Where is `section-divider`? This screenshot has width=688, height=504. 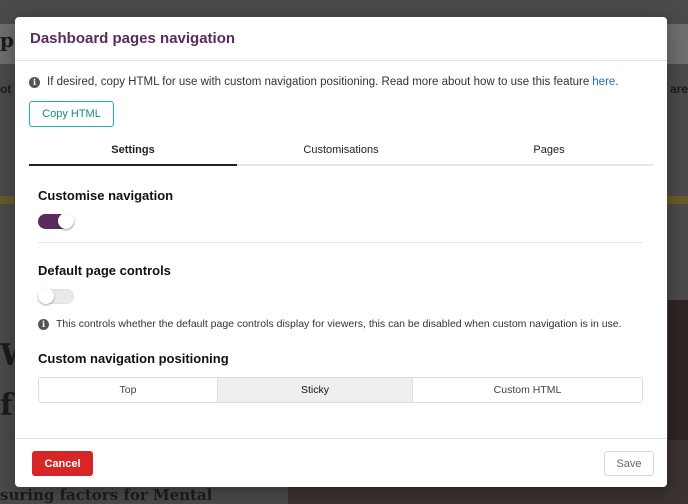
section-divider is located at coordinates (340, 242).